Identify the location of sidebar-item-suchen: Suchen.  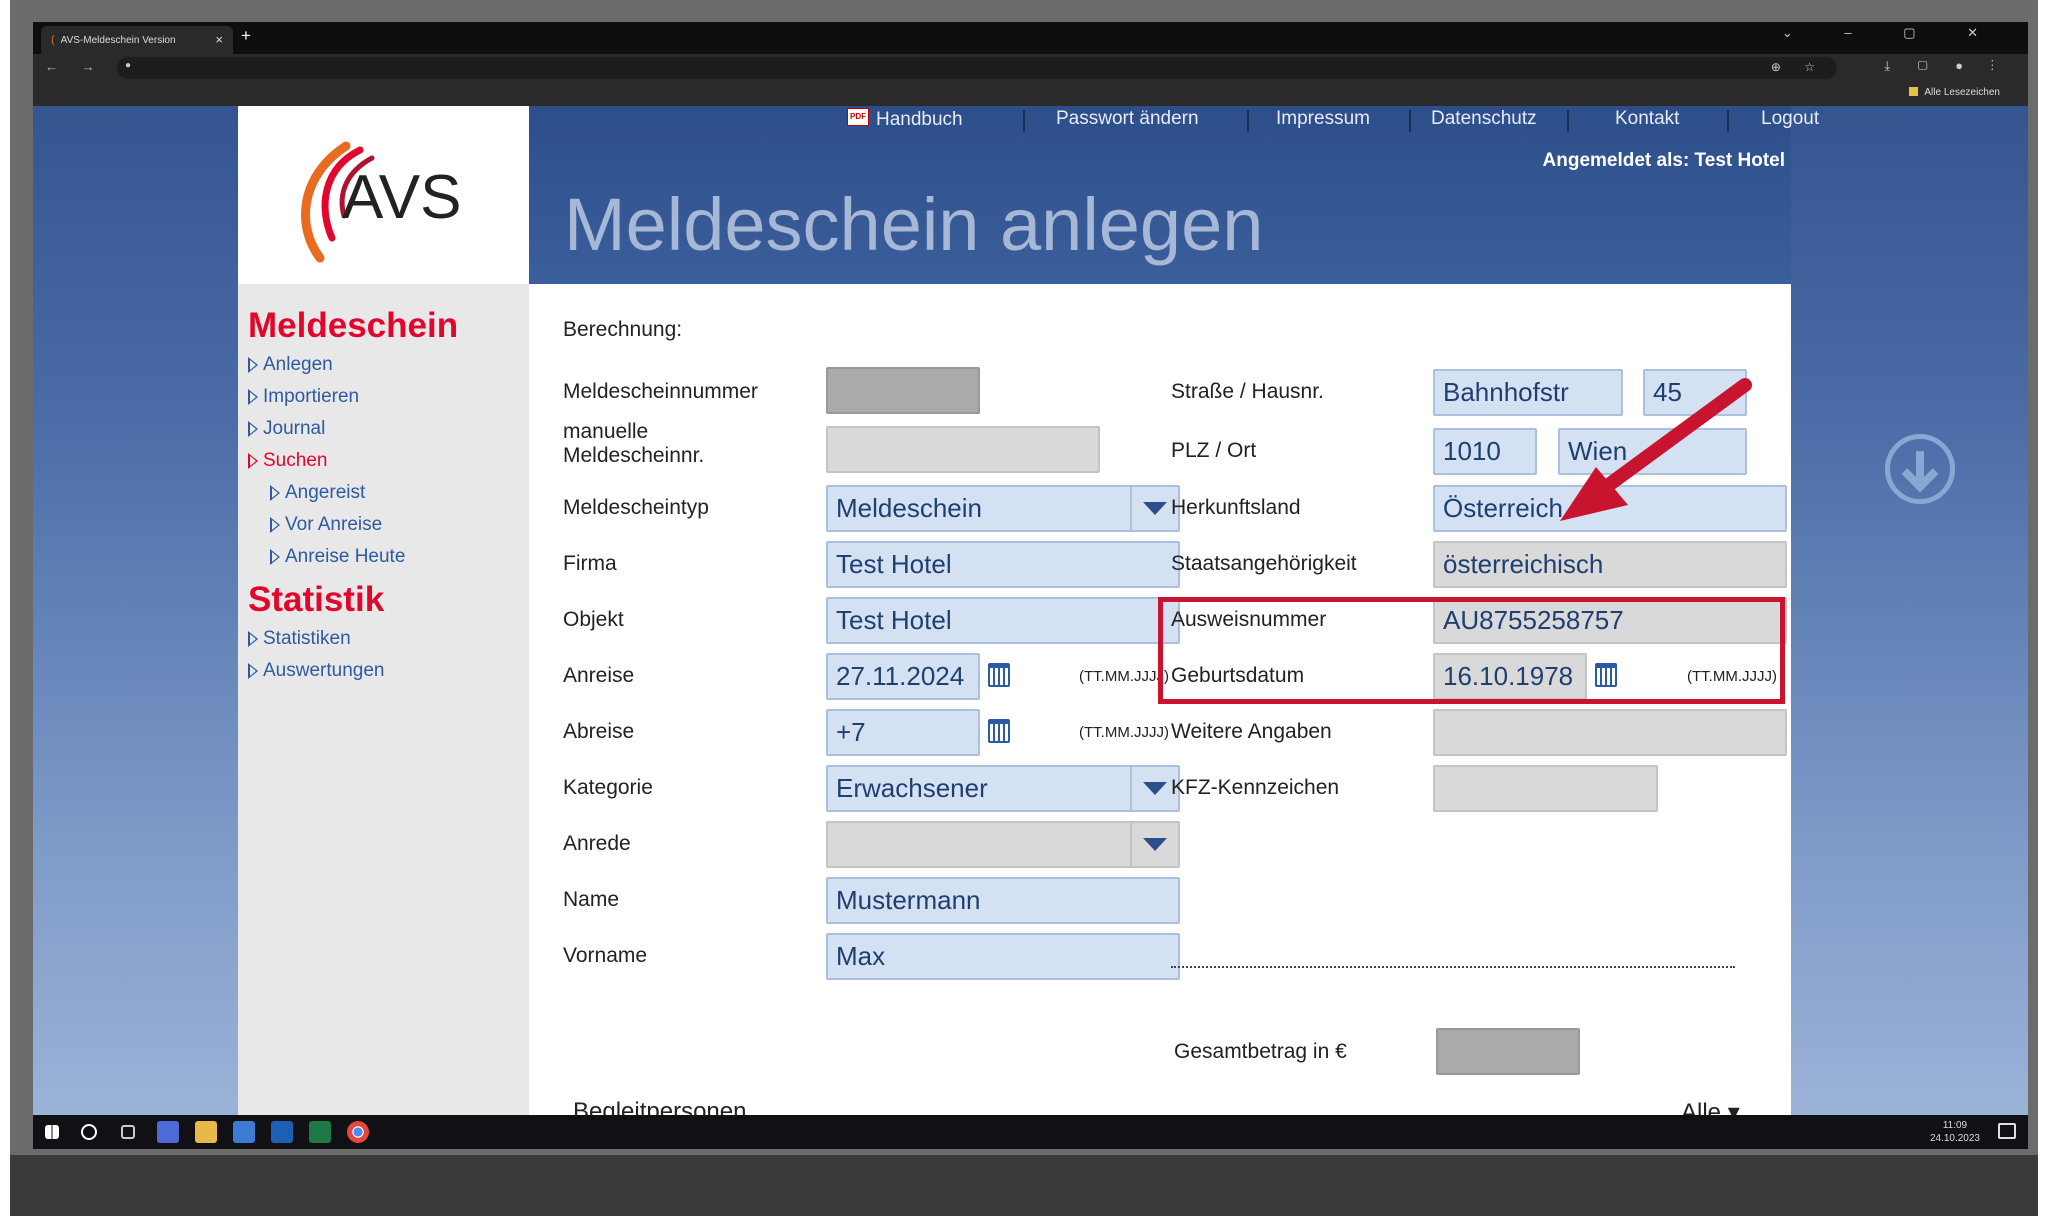
(287, 461).